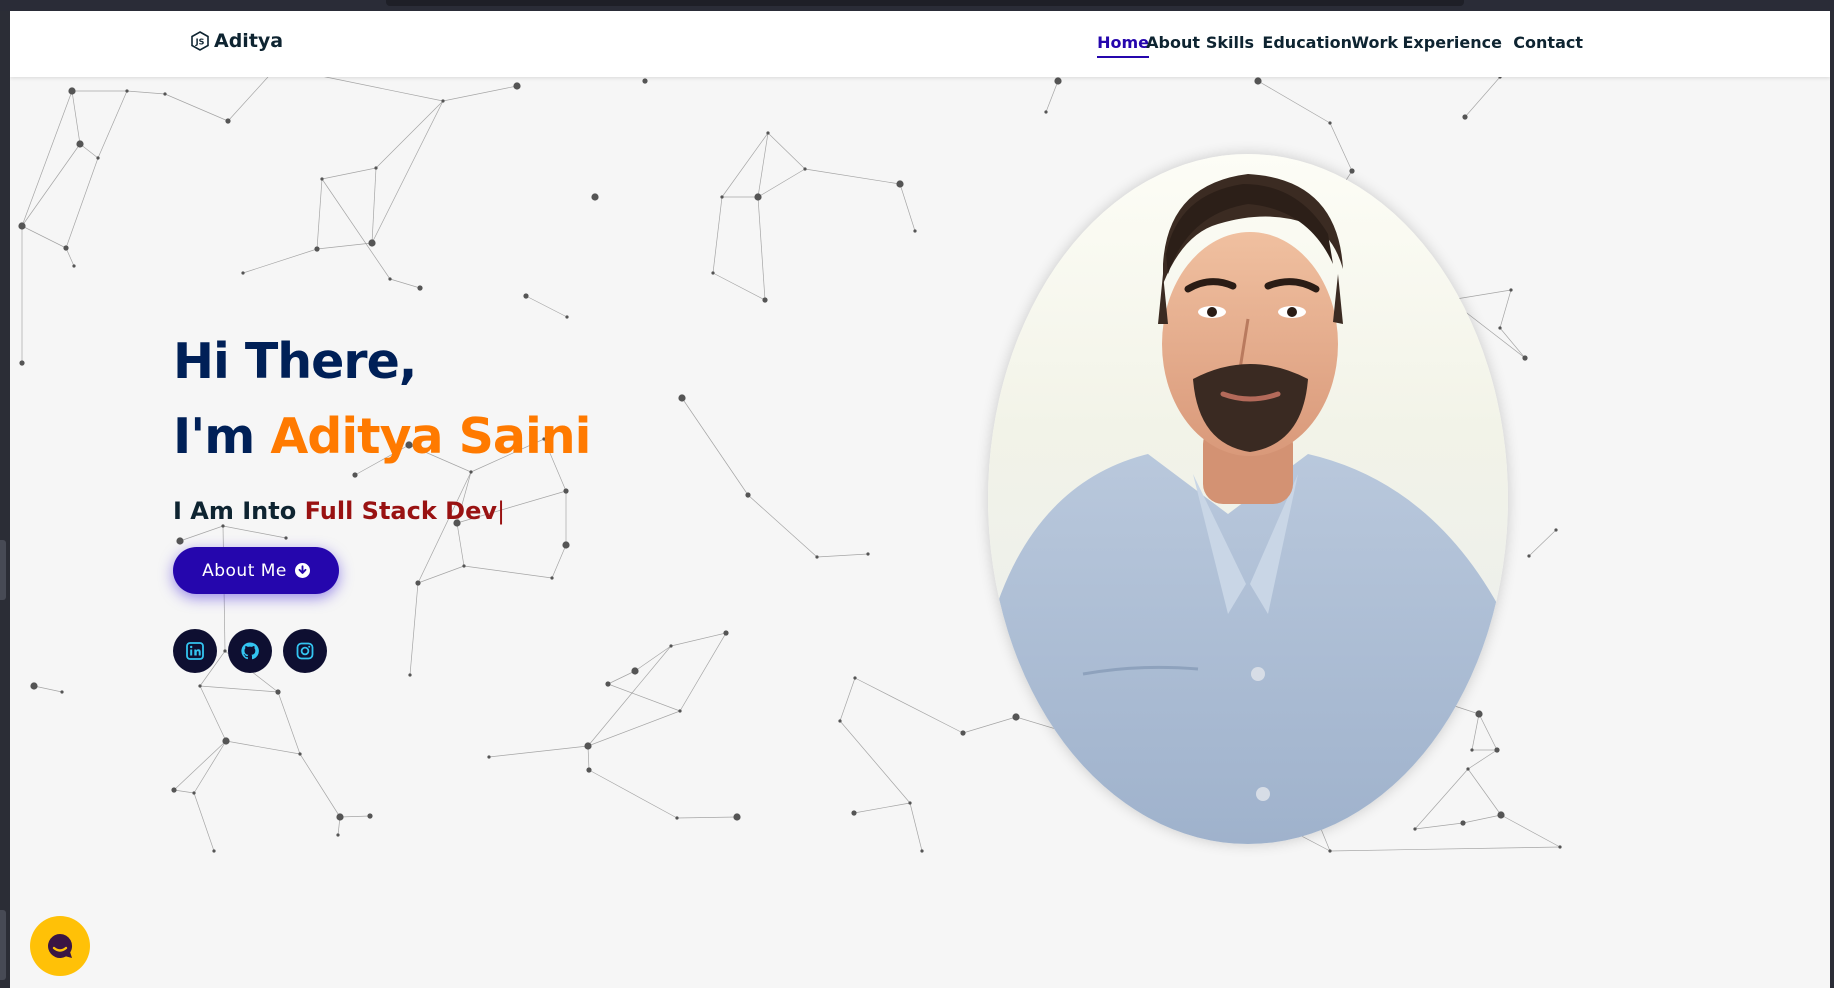 Image resolution: width=1834 pixels, height=988 pixels. I want to click on nav-about: About, so click(1173, 42).